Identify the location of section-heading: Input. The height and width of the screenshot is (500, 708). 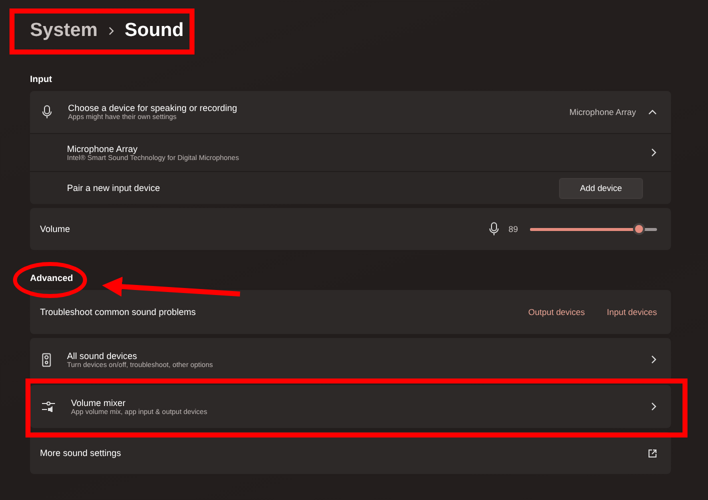
(41, 79).